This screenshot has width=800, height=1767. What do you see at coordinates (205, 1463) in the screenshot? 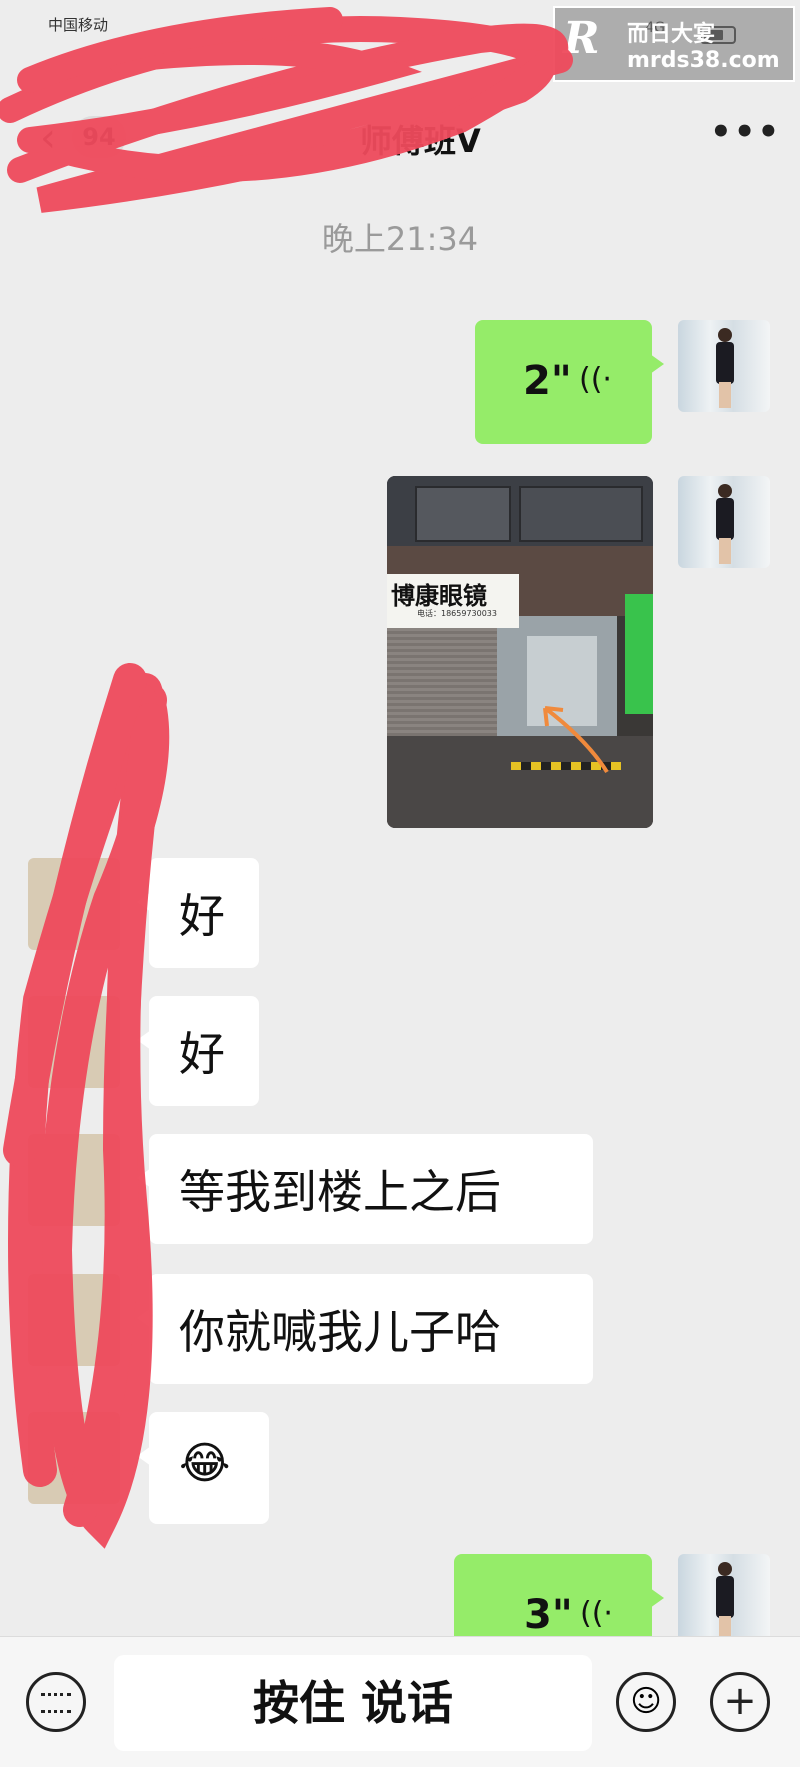
I see `message-emoji: 😂` at bounding box center [205, 1463].